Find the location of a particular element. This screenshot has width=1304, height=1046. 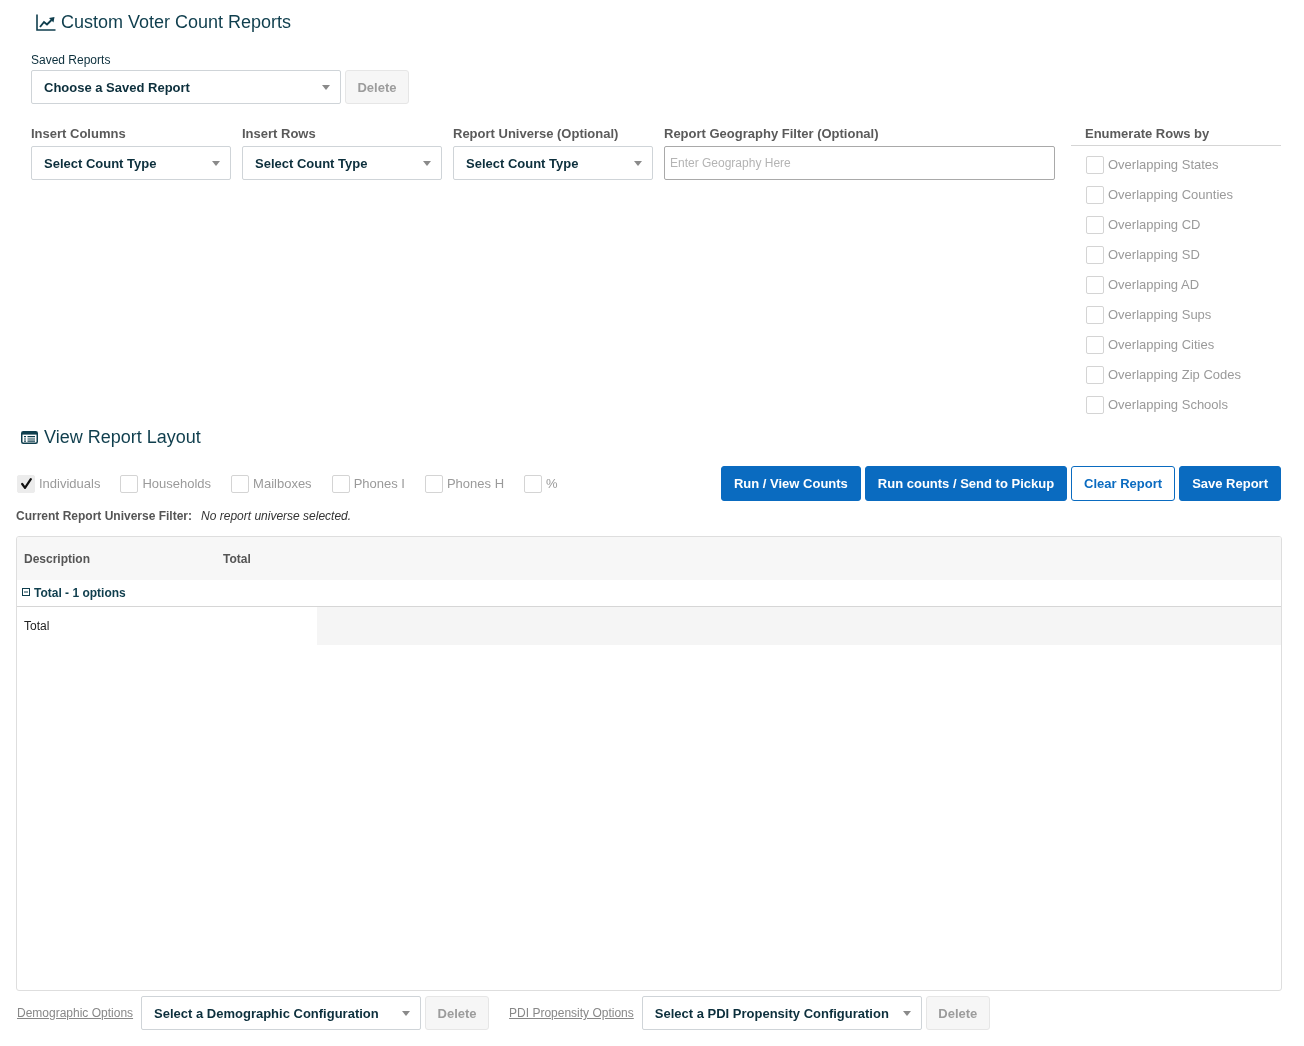

report-dropdown: Choose a Saved Report is located at coordinates (186, 87).